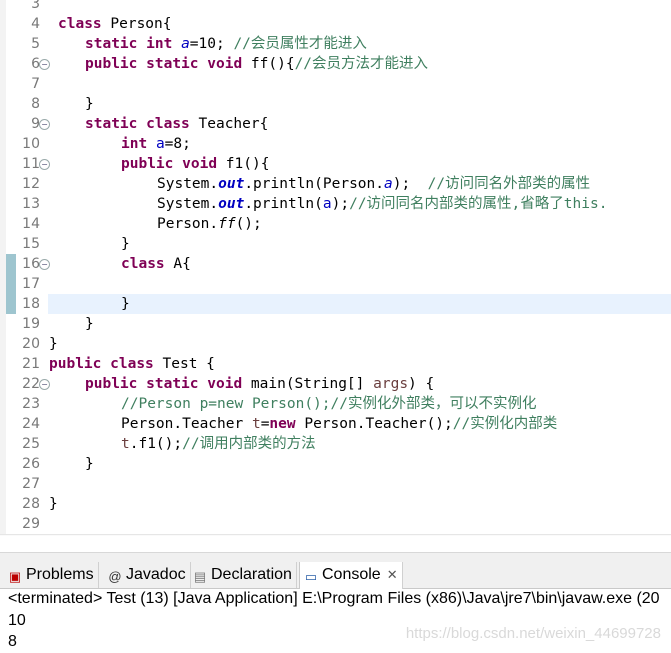 This screenshot has height=653, width=671. I want to click on line-number: 16, so click(31, 264).